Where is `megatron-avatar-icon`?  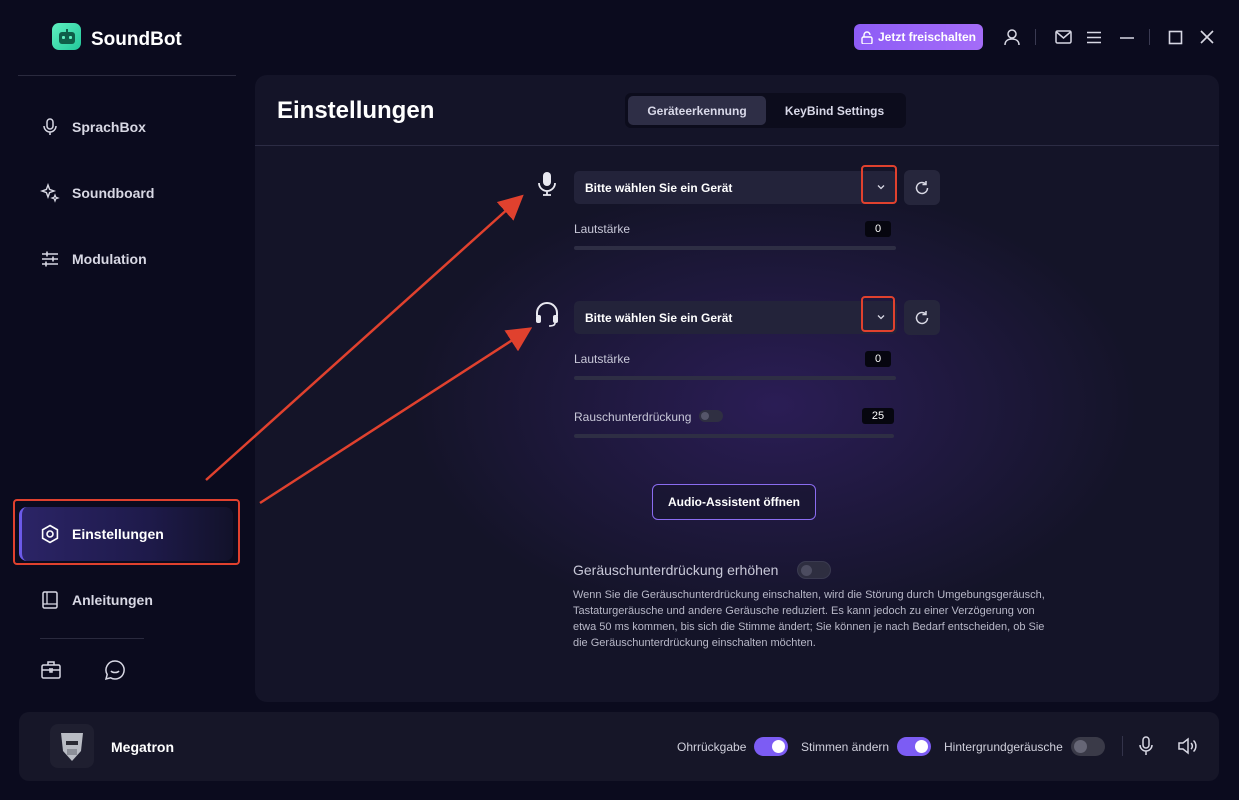 megatron-avatar-icon is located at coordinates (72, 747).